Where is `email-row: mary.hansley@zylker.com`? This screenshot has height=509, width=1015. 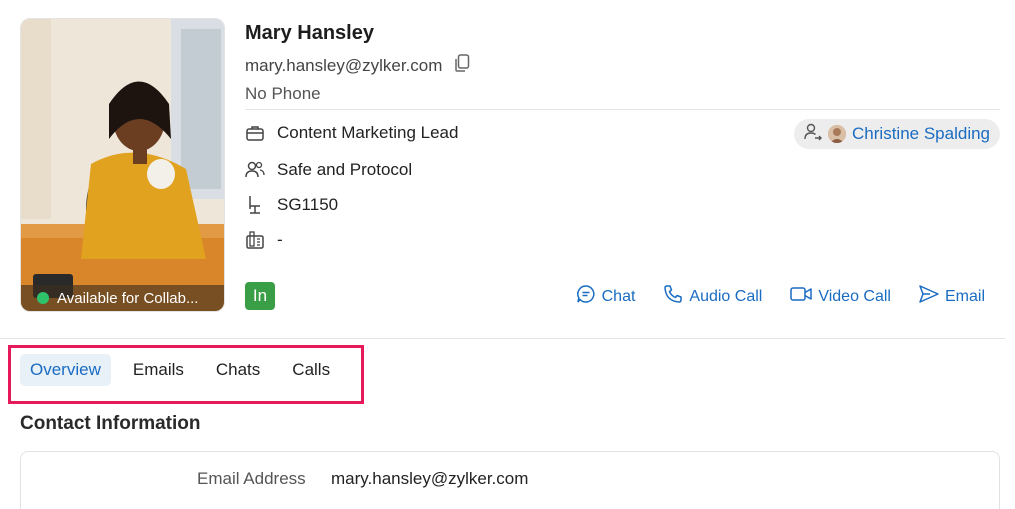 email-row: mary.hansley@zylker.com is located at coordinates (357, 65).